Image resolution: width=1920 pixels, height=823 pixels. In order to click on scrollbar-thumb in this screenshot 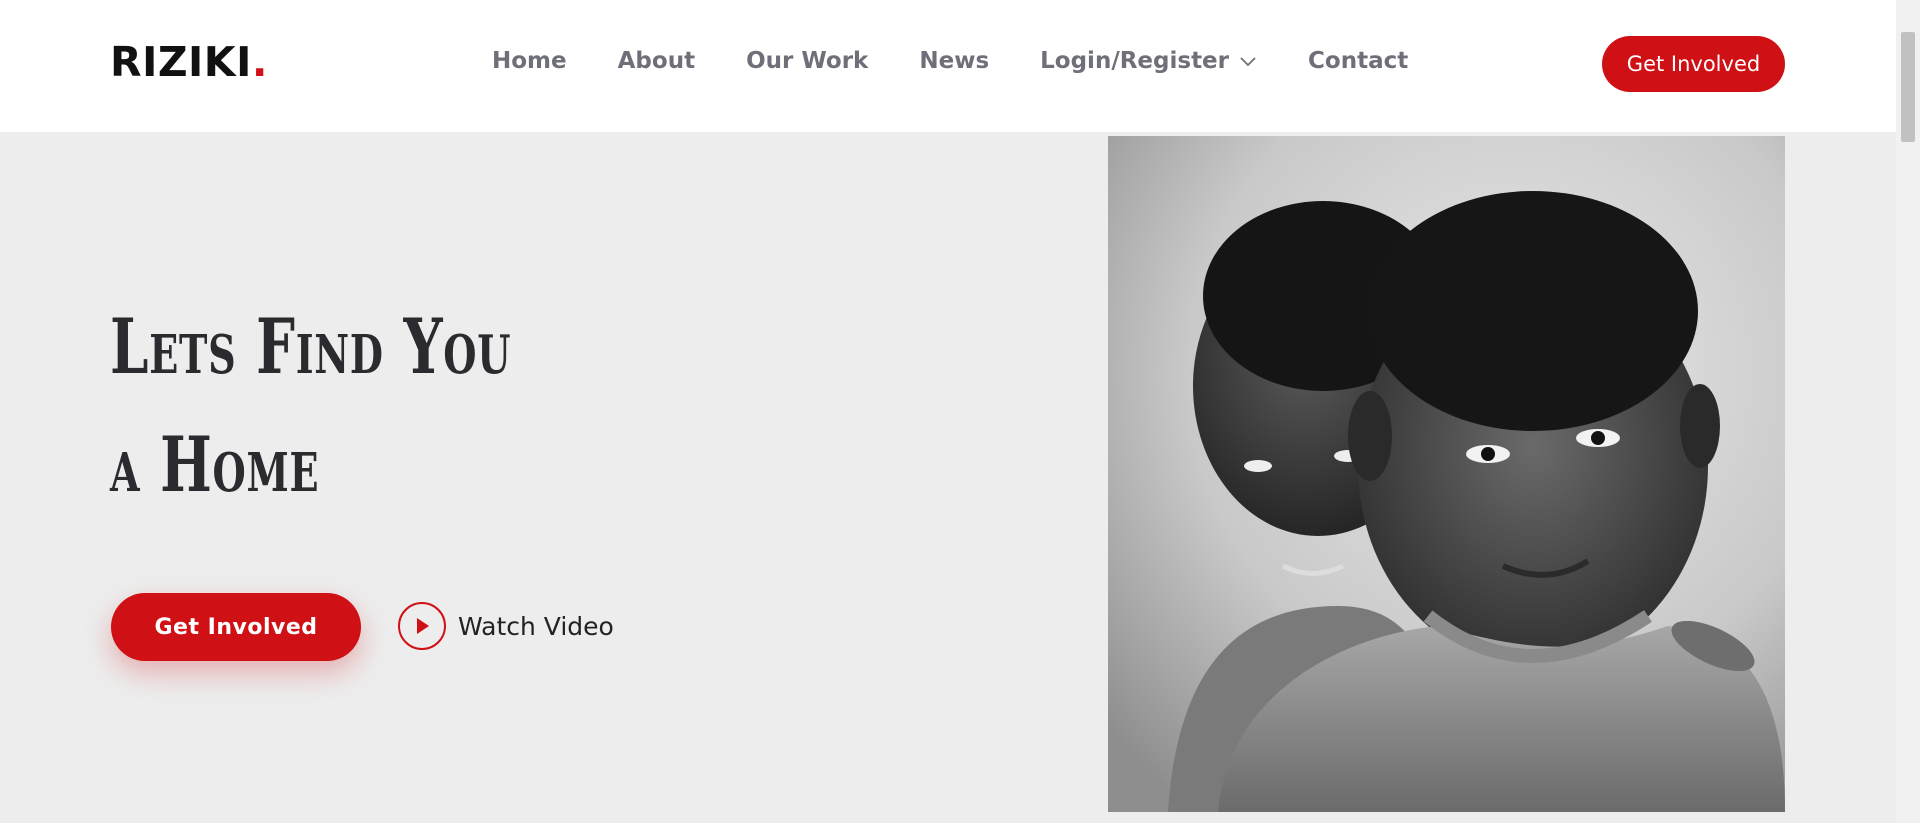, I will do `click(1908, 87)`.